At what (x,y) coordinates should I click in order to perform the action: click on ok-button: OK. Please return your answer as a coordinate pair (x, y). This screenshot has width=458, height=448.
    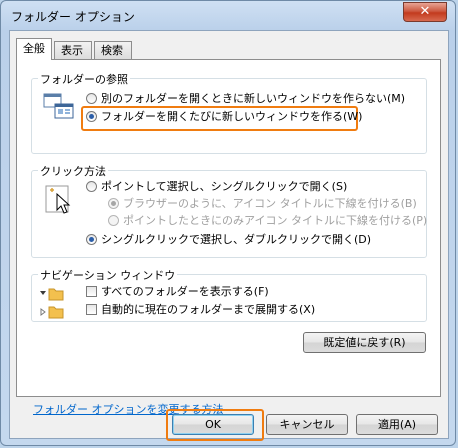
    Looking at the image, I should click on (213, 424).